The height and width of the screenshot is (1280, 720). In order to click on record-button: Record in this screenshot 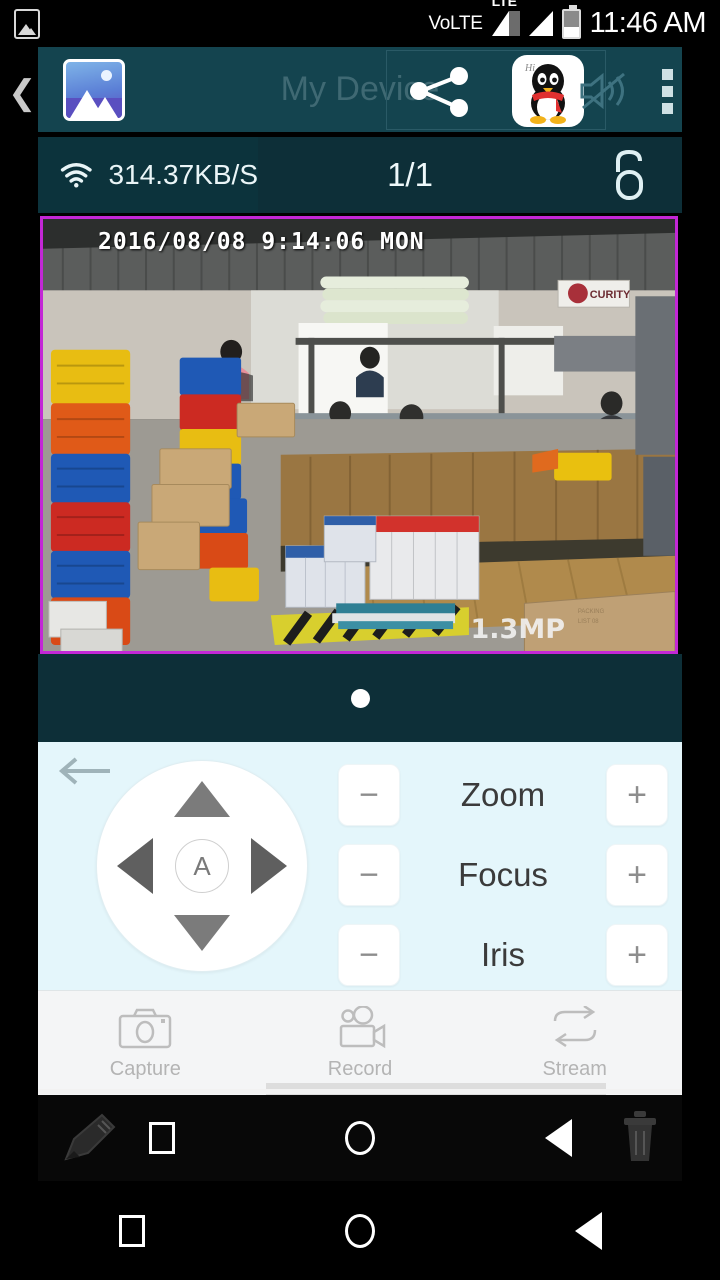, I will do `click(360, 1043)`.